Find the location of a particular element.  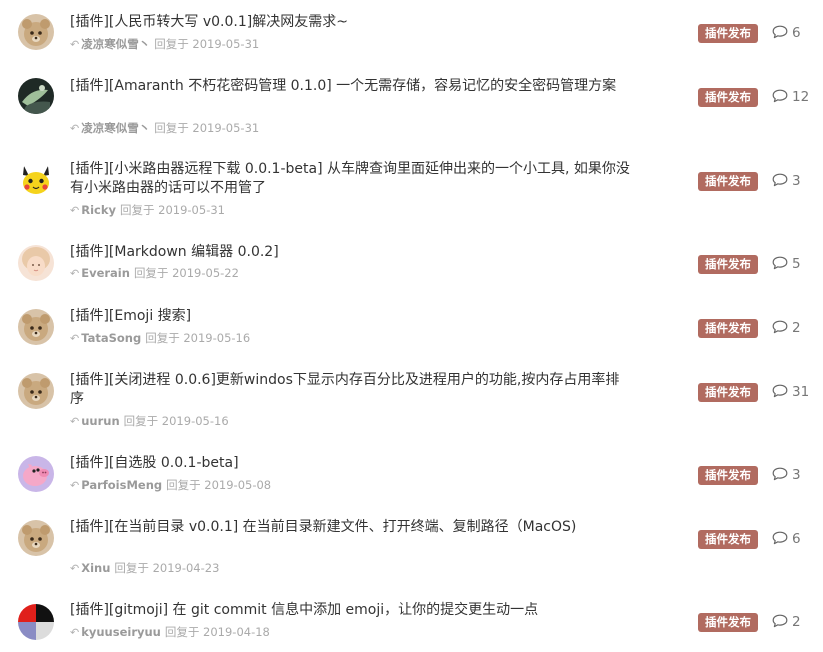

topic-title-link: [插件][自选股 0.0.1-beta] is located at coordinates (350, 463).